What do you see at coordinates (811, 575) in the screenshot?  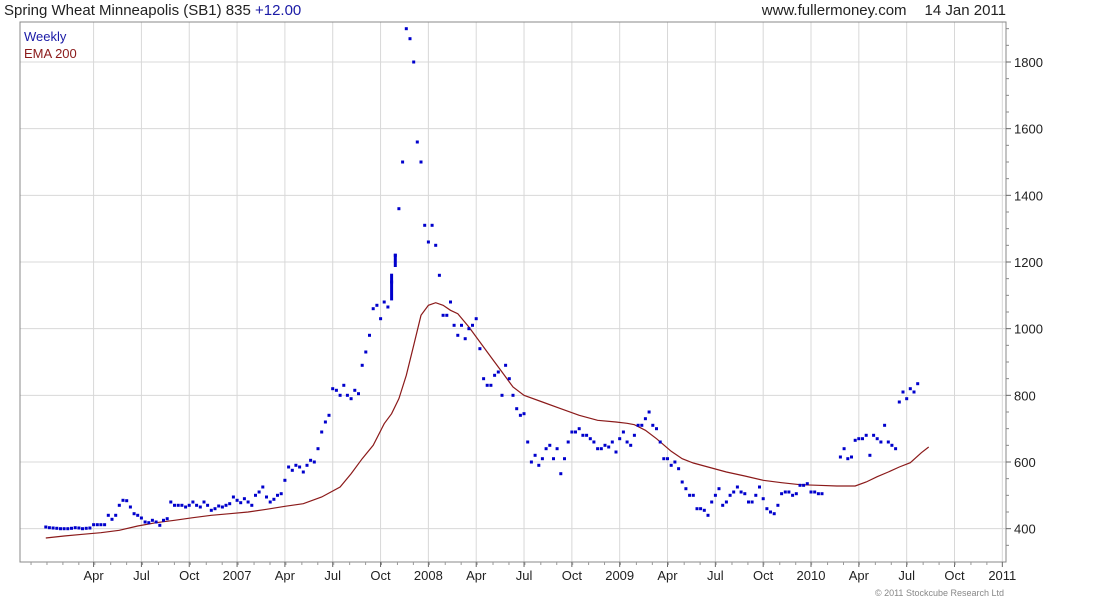 I see `x-tick-label: 2010` at bounding box center [811, 575].